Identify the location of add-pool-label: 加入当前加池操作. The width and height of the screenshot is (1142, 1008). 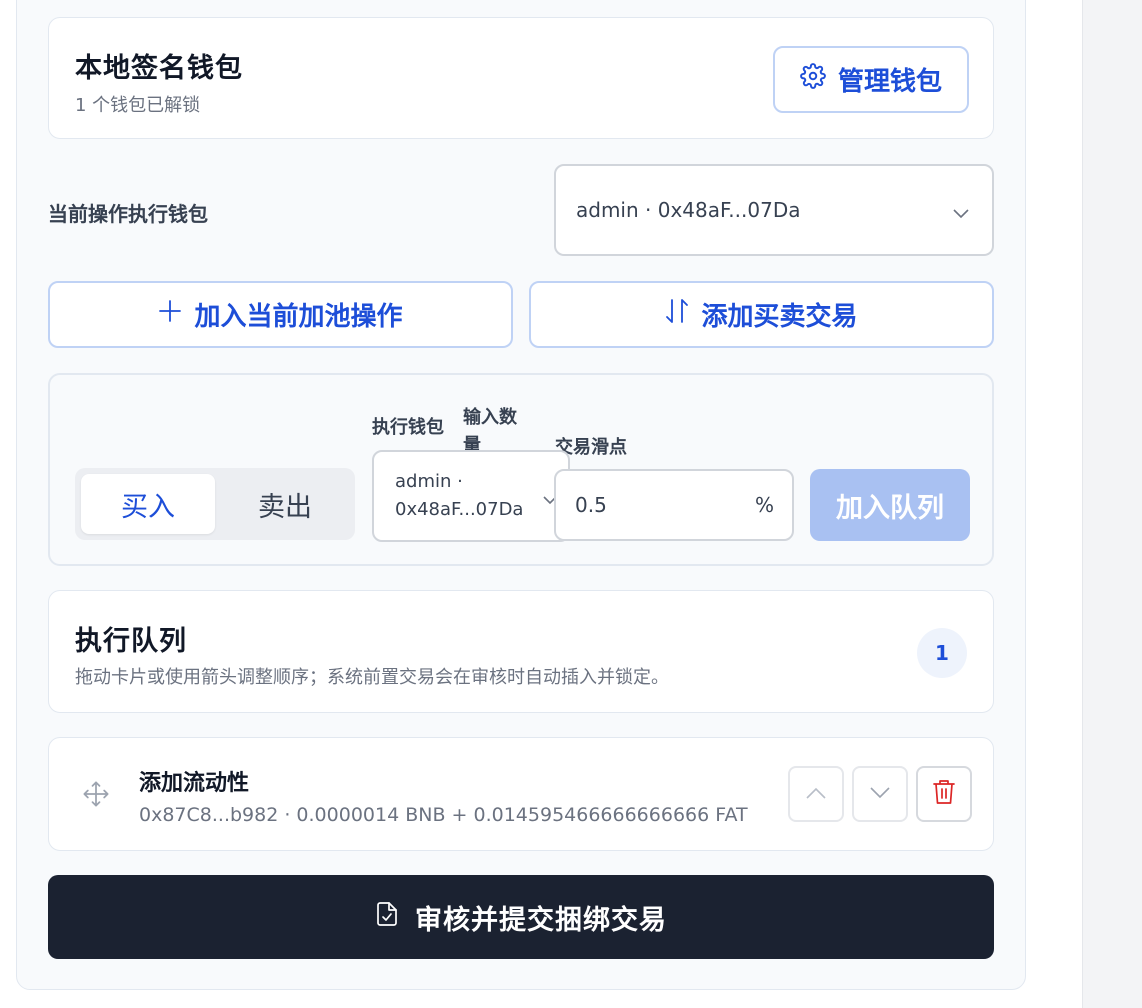
(298, 317).